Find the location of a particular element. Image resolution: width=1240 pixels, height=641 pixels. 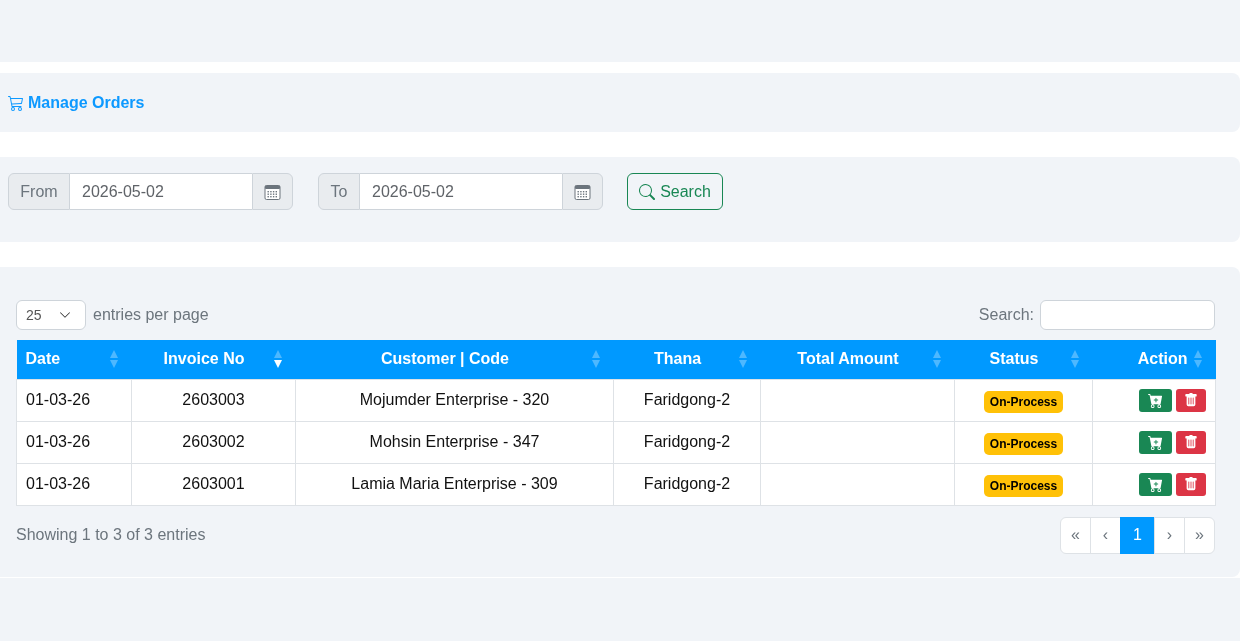

column-header: Date is located at coordinates (74, 359).